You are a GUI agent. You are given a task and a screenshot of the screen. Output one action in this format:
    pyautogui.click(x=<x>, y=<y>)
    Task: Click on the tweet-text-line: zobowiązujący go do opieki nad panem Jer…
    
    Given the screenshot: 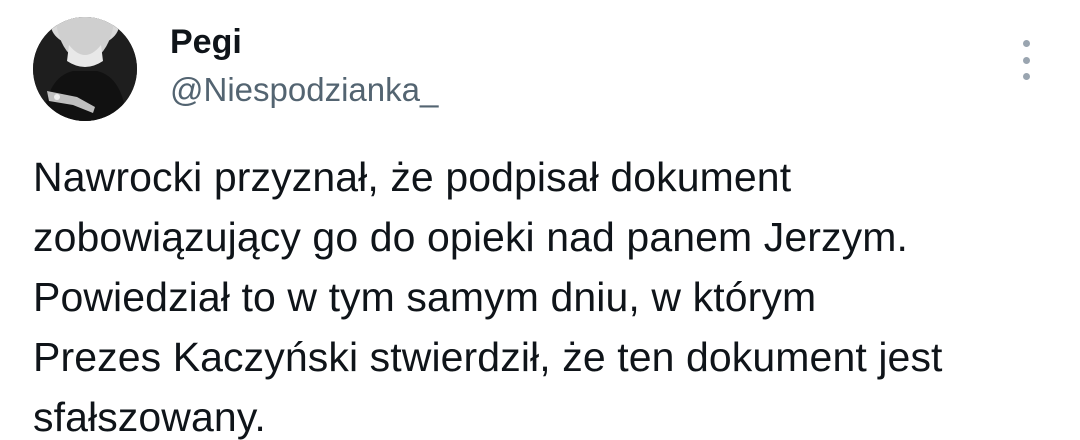 What is the action you would take?
    pyautogui.click(x=470, y=237)
    